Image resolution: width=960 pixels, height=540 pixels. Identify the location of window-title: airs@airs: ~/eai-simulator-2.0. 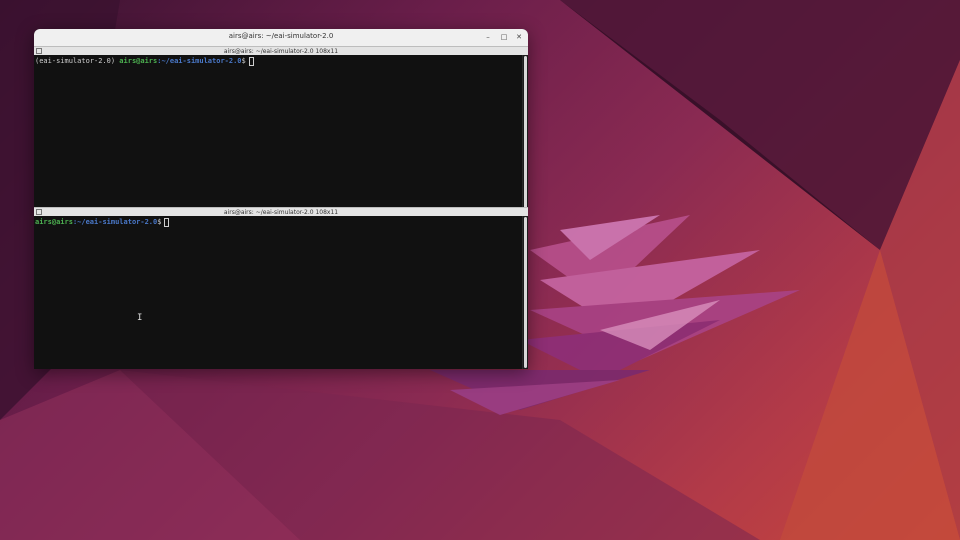
(281, 36).